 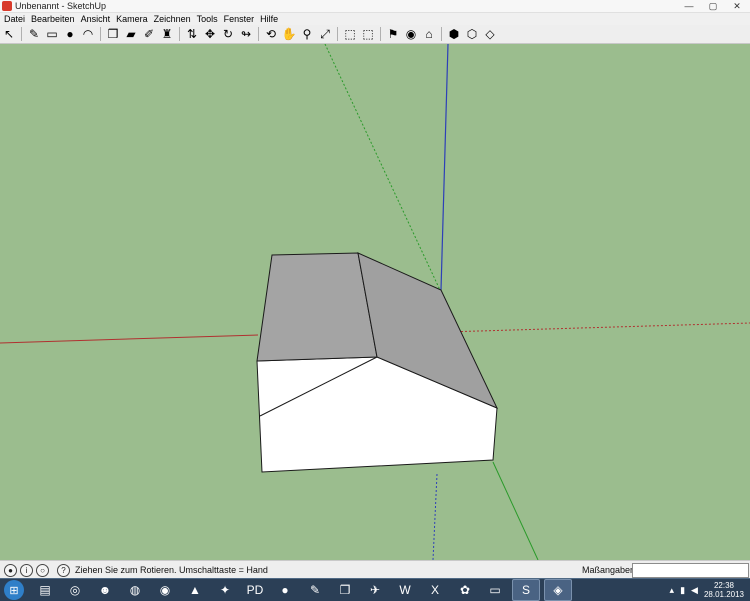 I want to click on clock: 22:38 28.01.2013, so click(x=724, y=590).